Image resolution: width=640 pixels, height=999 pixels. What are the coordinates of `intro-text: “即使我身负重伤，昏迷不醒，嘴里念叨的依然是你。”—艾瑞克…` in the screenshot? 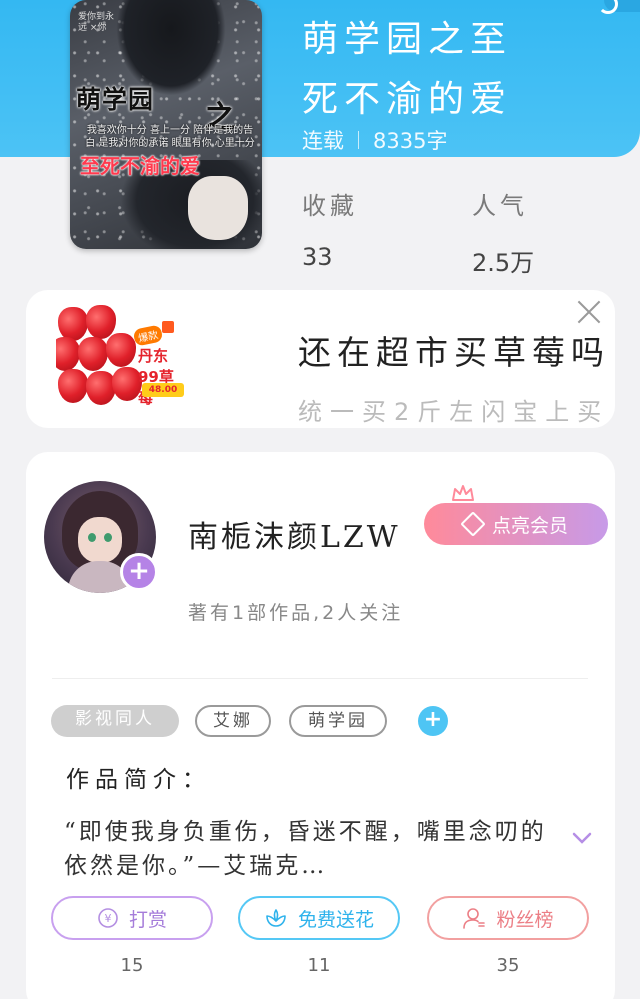 It's located at (305, 849).